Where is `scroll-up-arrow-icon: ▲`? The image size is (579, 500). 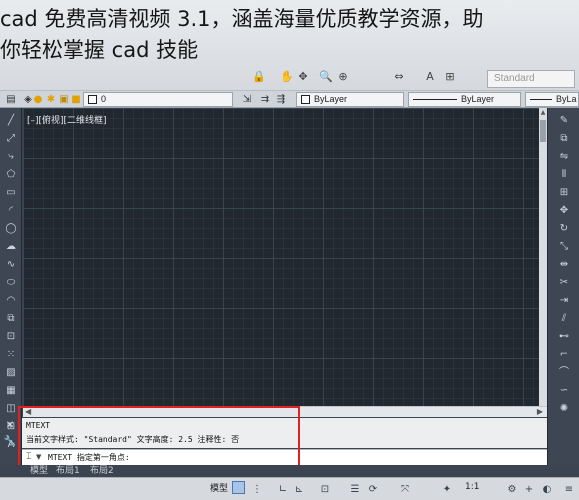 scroll-up-arrow-icon: ▲ is located at coordinates (543, 113).